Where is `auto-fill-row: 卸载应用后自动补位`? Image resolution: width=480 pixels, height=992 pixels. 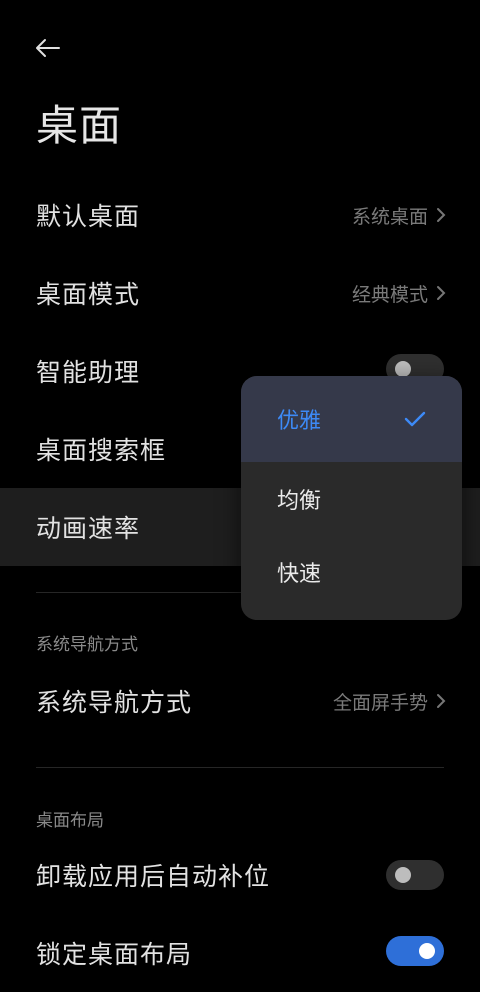
auto-fill-row: 卸载应用后自动补位 is located at coordinates (240, 875).